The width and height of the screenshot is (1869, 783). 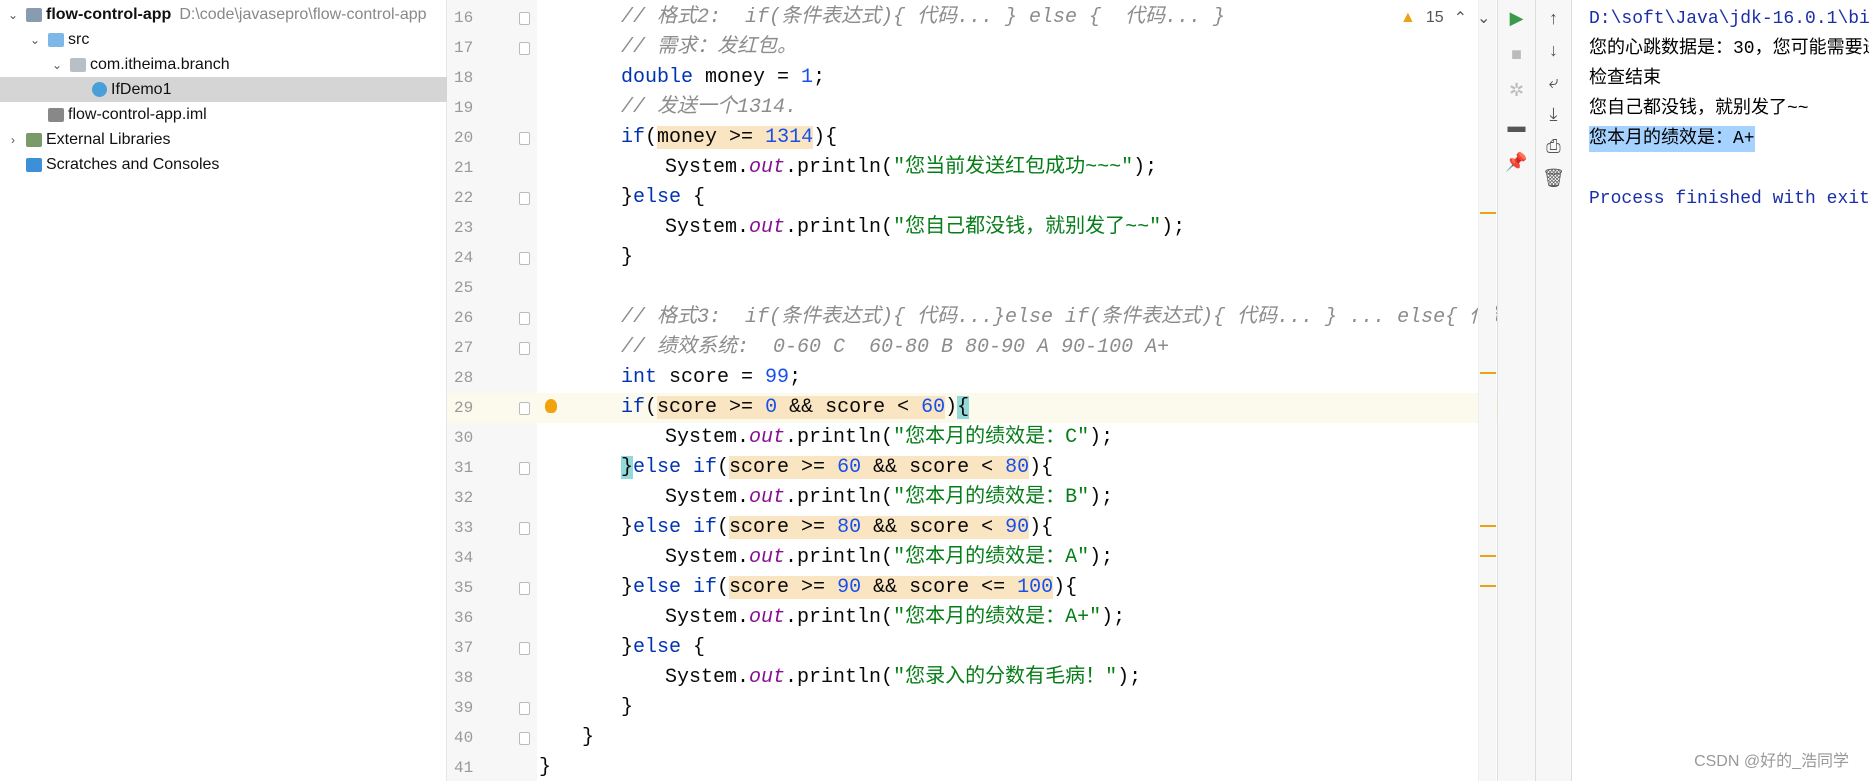 I want to click on console-line: Process finished with exit code 0, so click(x=1729, y=199).